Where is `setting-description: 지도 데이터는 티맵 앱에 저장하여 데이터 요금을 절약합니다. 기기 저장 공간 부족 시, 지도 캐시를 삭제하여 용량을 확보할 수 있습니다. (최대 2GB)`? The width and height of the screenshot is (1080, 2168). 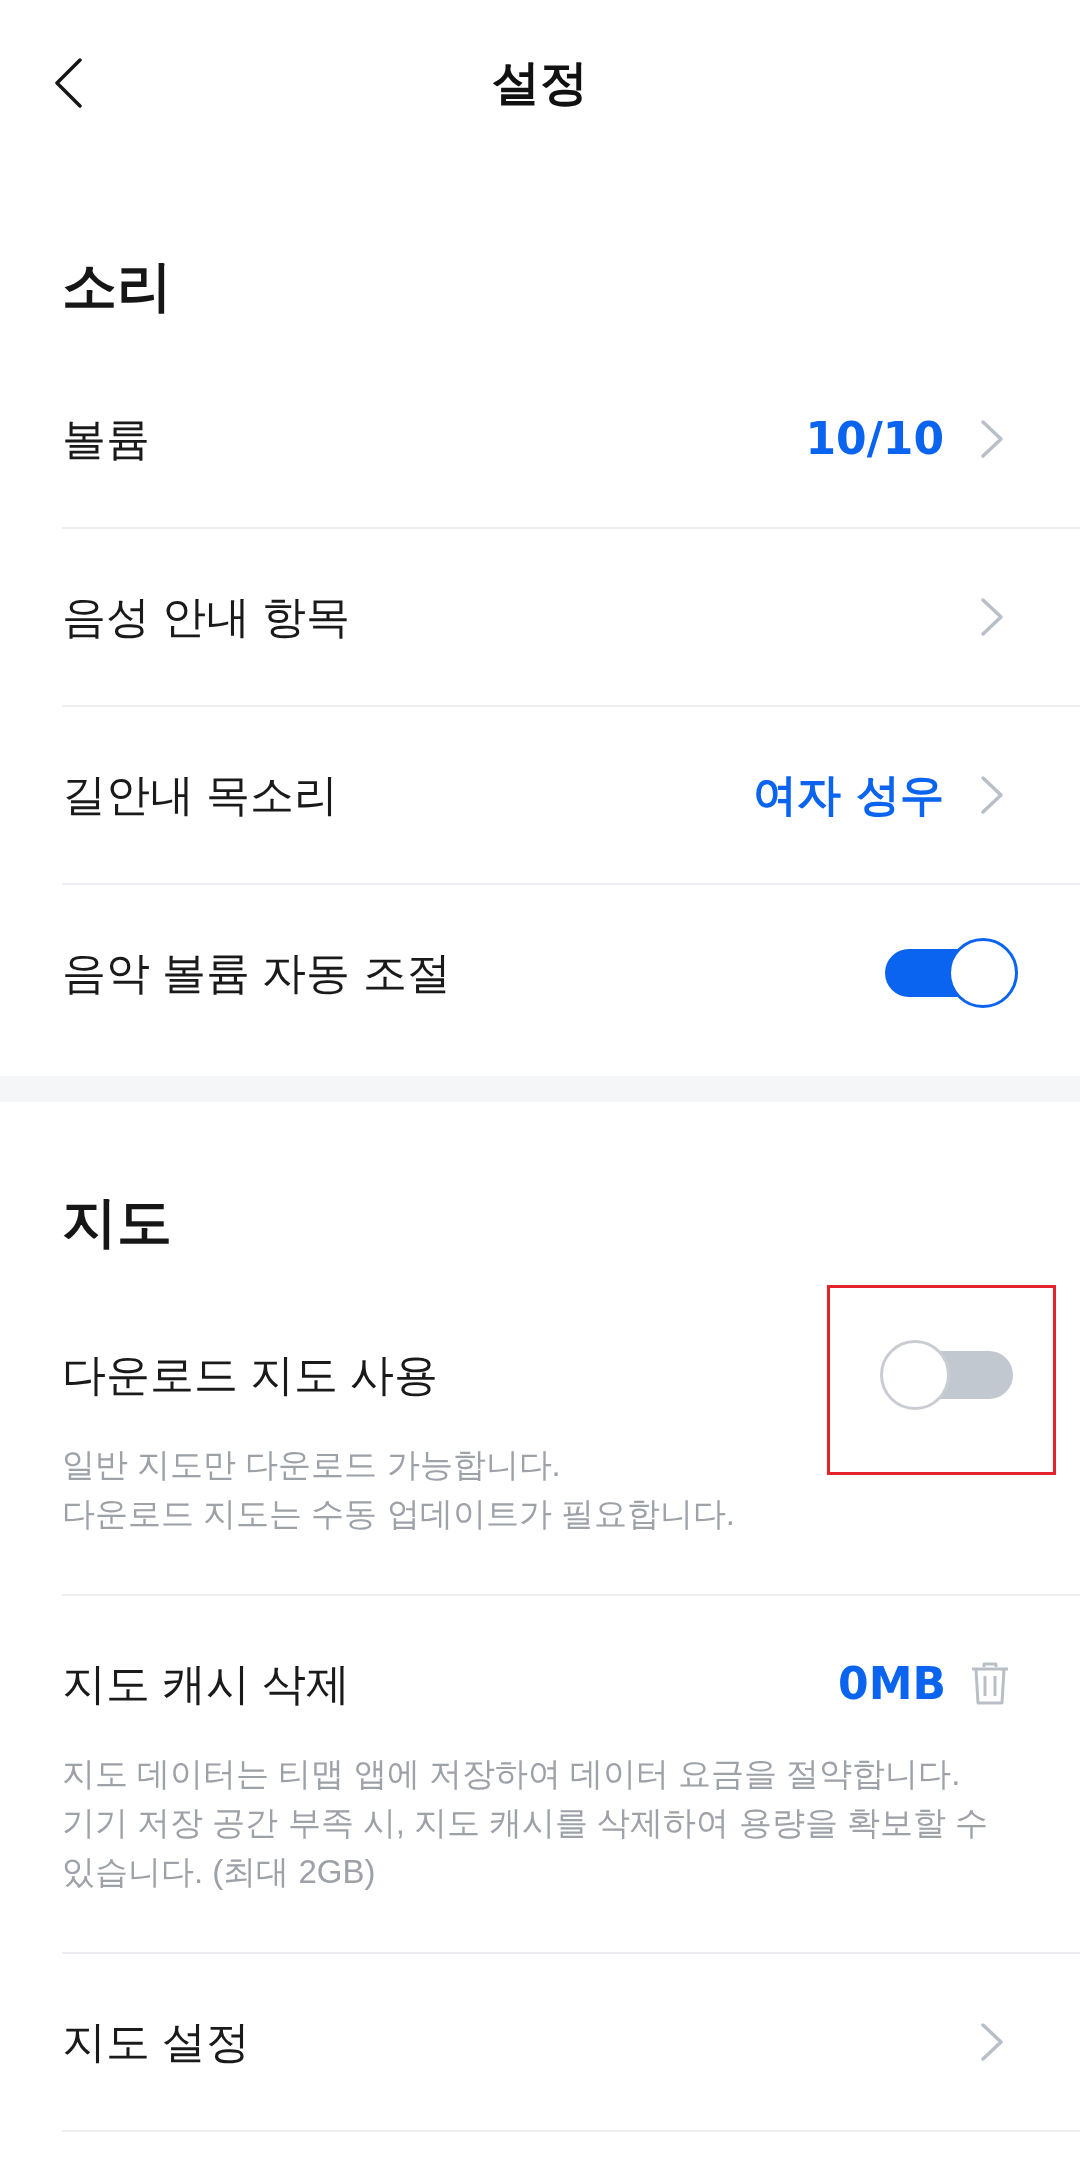 setting-description: 지도 데이터는 티맵 앱에 저장하여 데이터 요금을 절약합니다. 기기 저장 공간 부족 시, 지도 캐시를 삭제하여 용량을 확보할 수 있습니다. (최대 2GB) is located at coordinates (525, 1823).